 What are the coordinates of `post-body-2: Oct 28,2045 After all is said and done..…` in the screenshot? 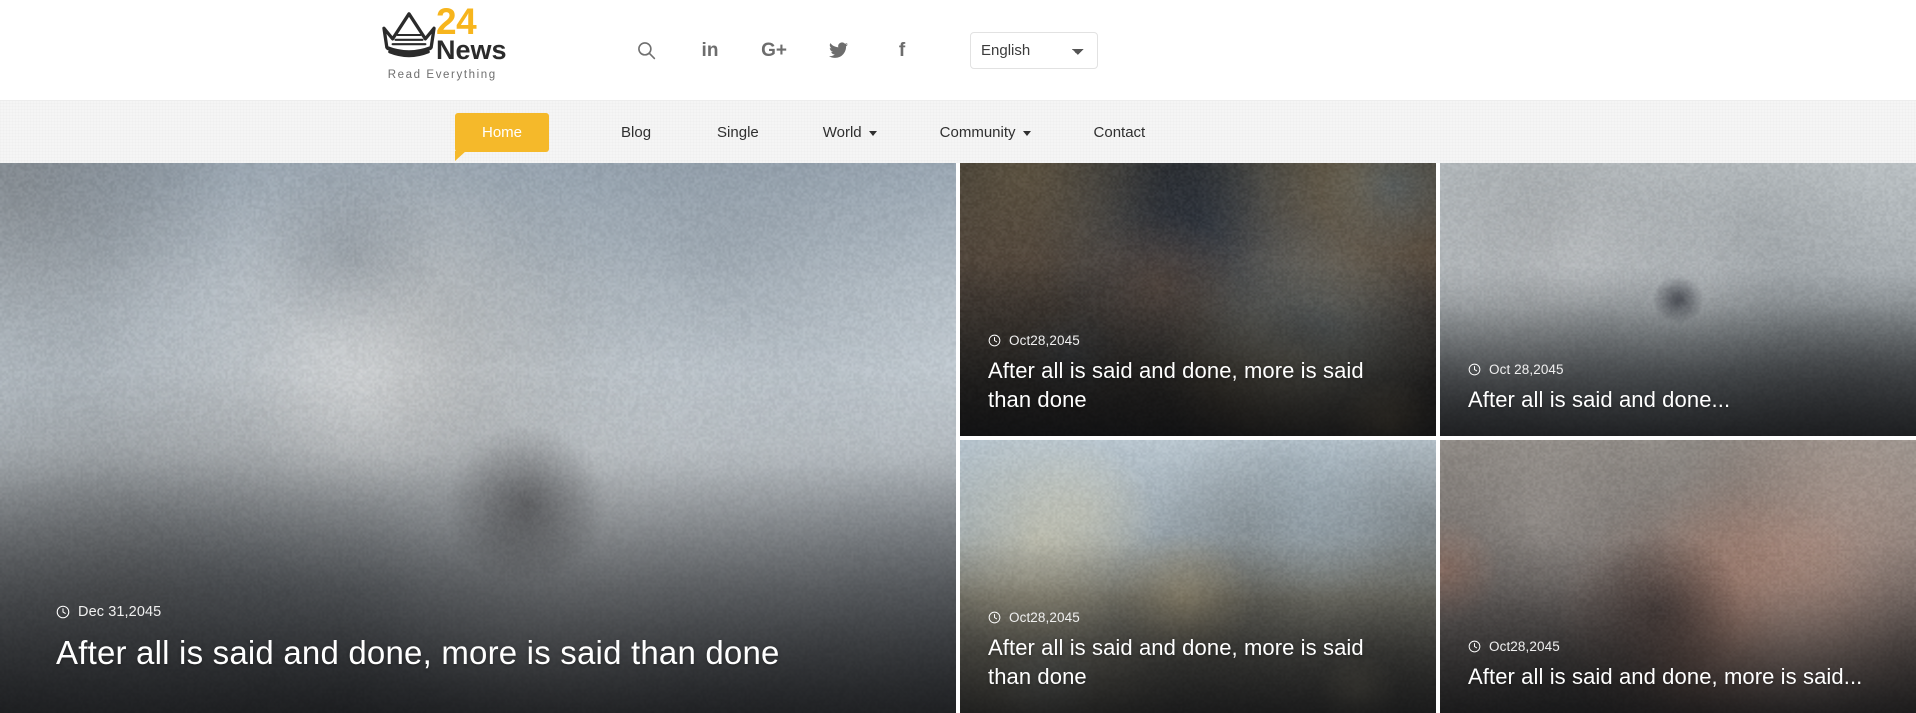 It's located at (1678, 399).